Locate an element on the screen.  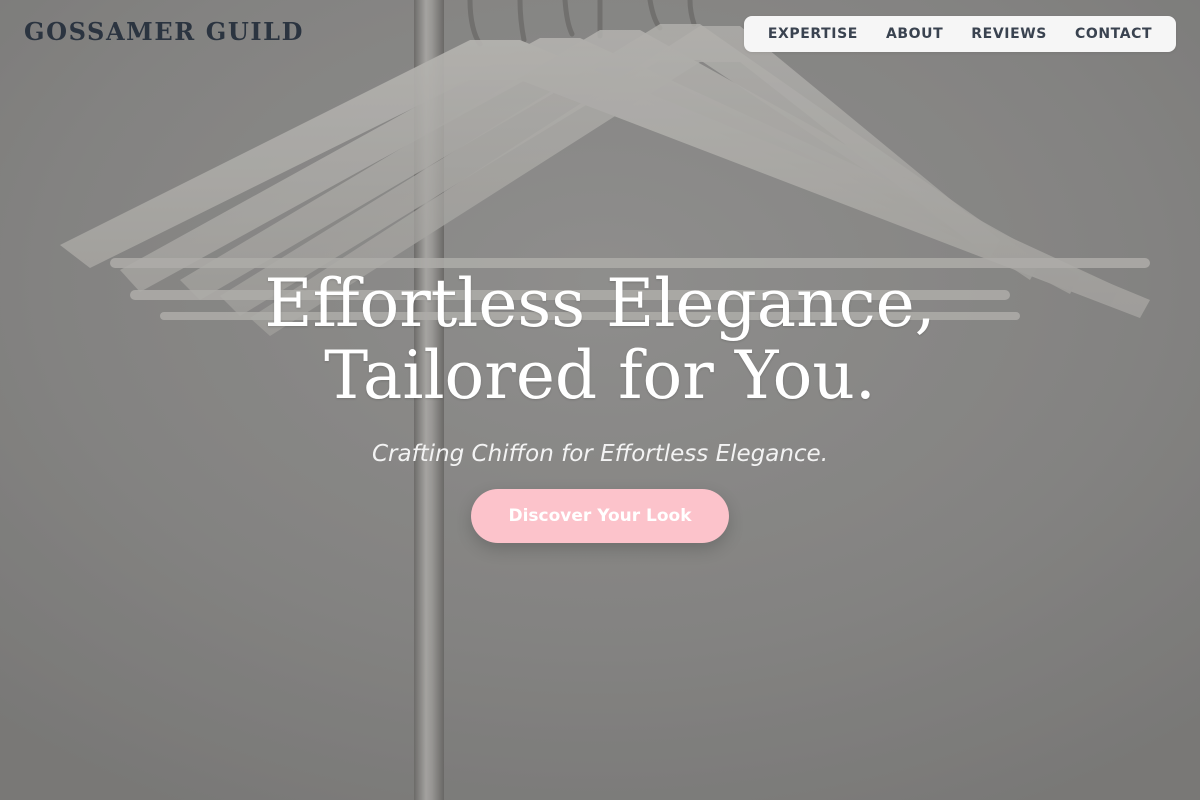
nav-link-contact: CONTACT is located at coordinates (1113, 34).